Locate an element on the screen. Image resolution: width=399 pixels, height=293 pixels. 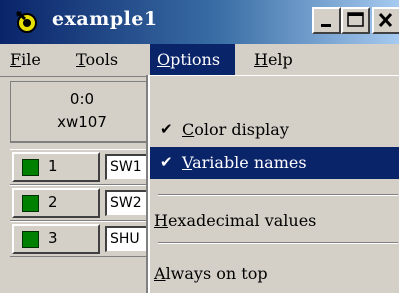
app-icon is located at coordinates (26, 21).